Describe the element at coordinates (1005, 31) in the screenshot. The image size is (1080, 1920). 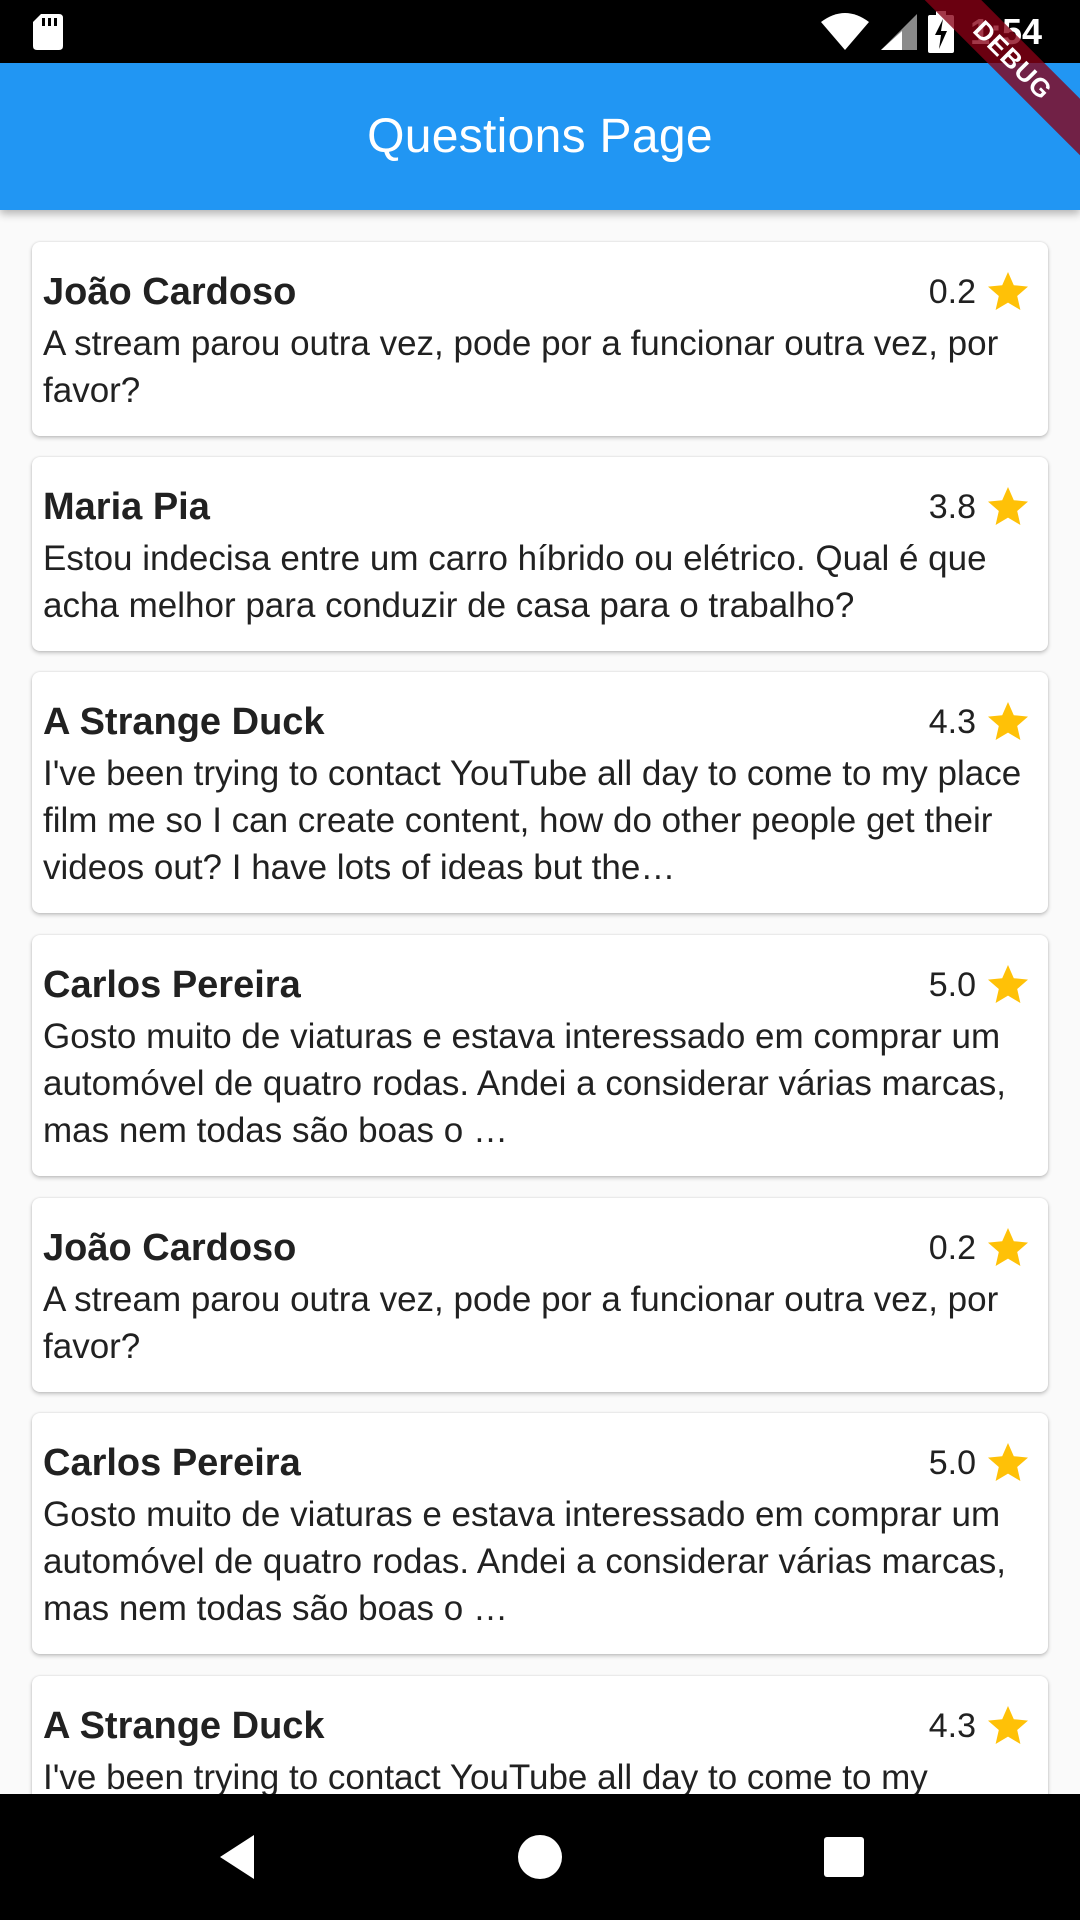
I see `clock: 1:54` at that location.